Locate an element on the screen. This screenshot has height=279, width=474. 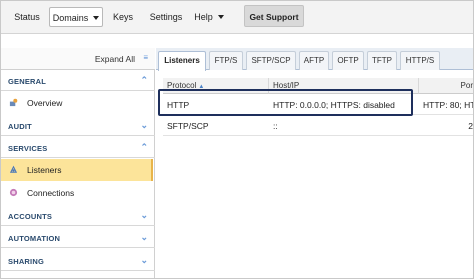
section-automation: AUTOMATION ⌄ is located at coordinates (78, 238).